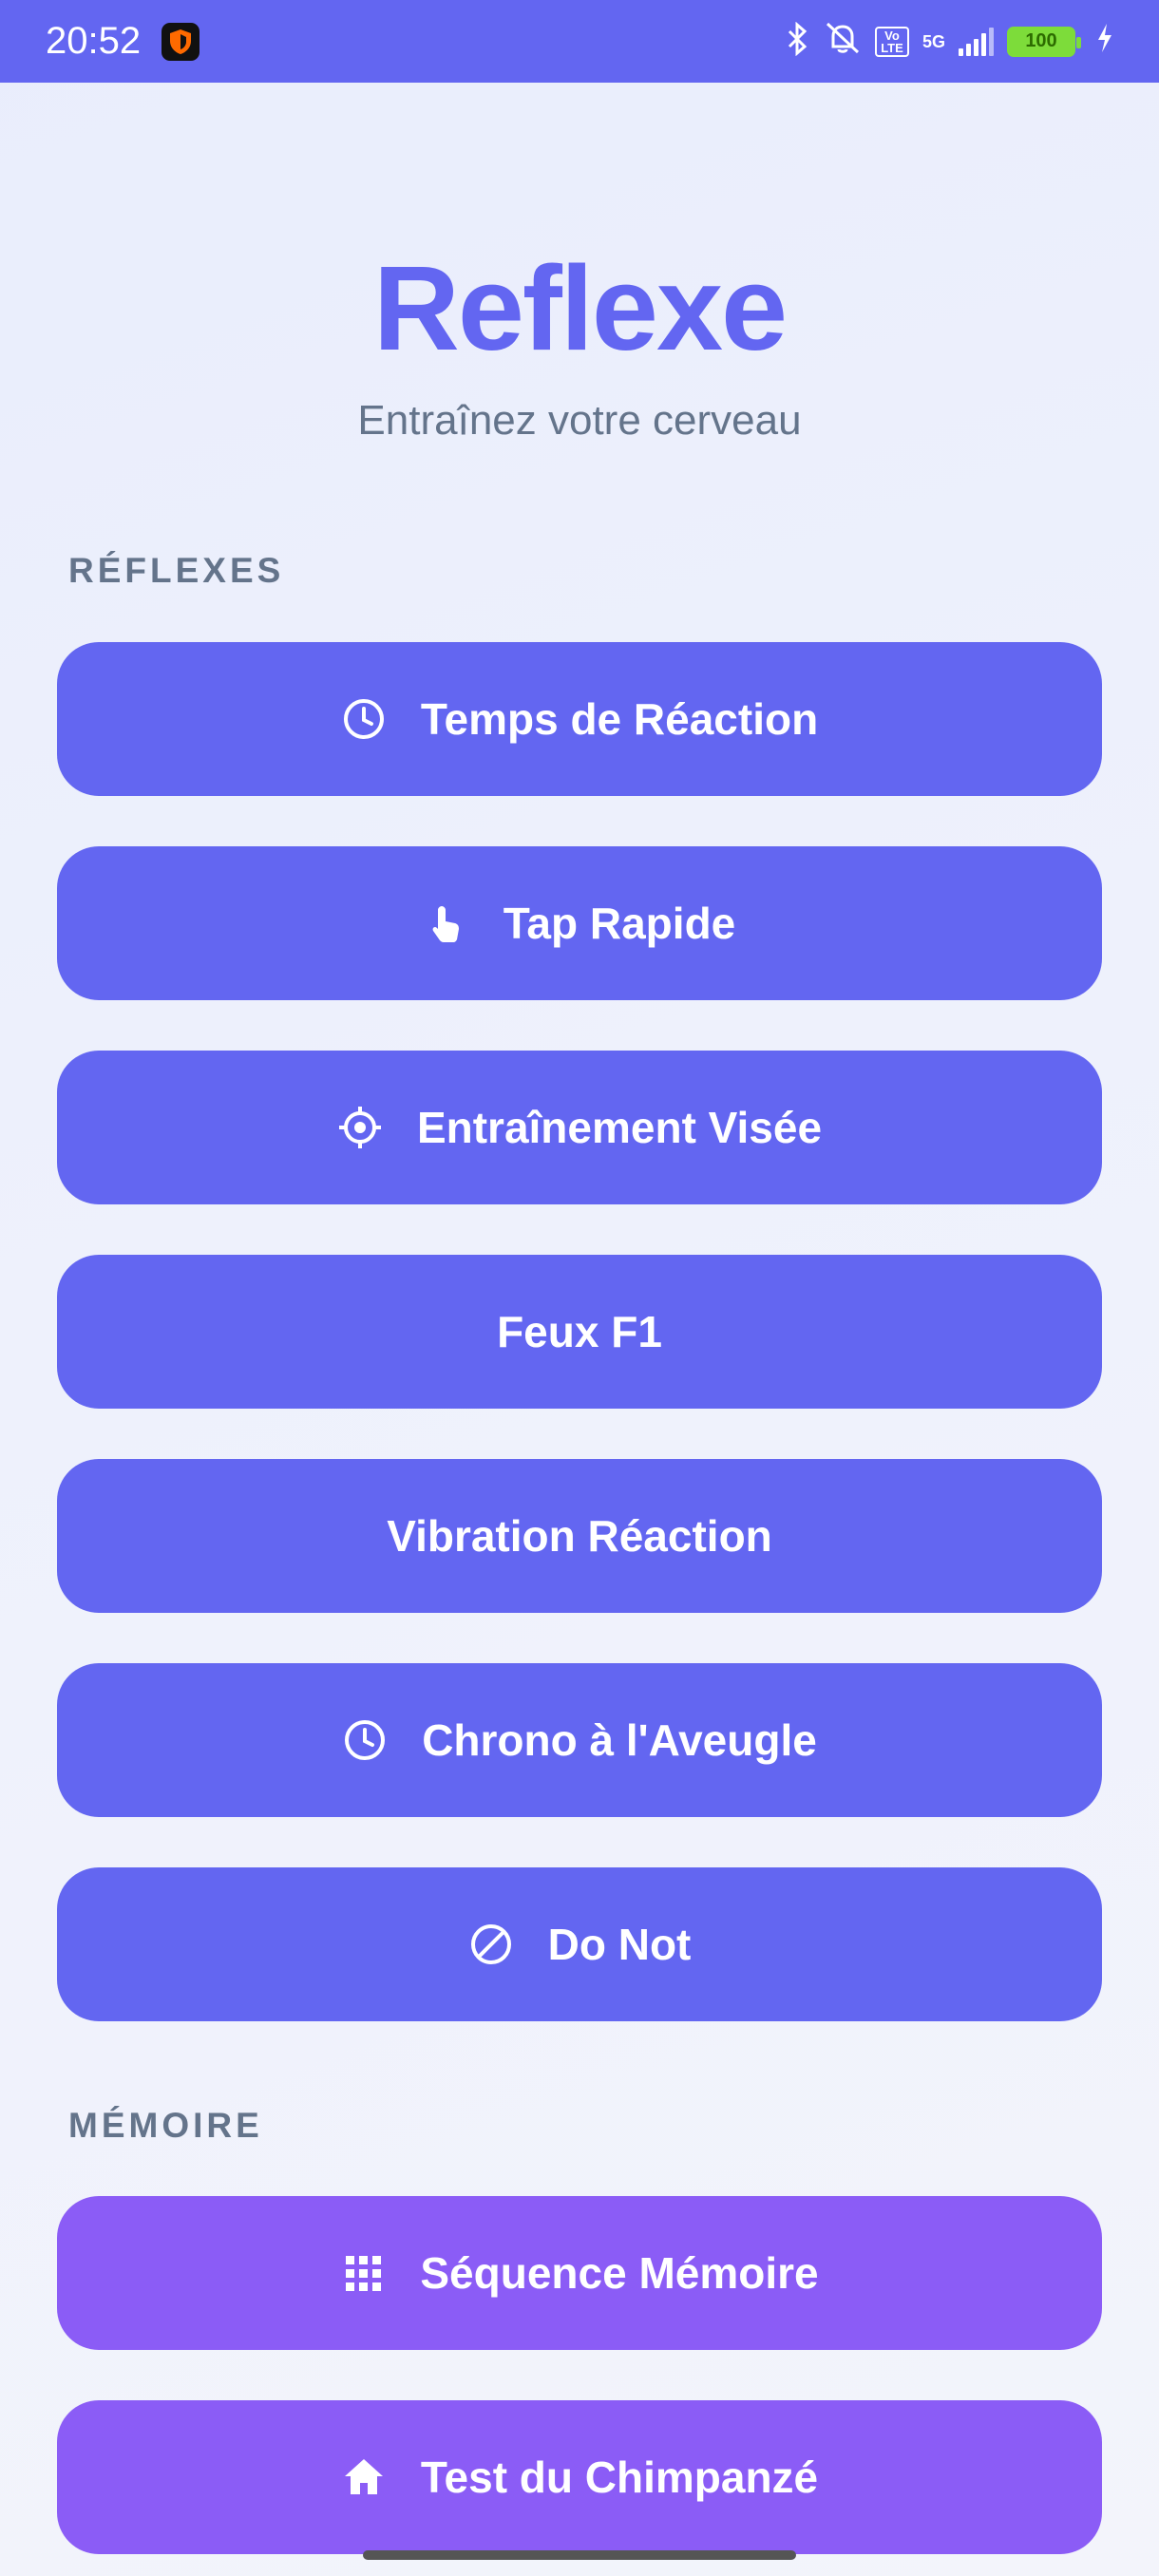 This screenshot has width=1159, height=2576. What do you see at coordinates (176, 570) in the screenshot?
I see `section-label-reflexes: RÉFLEXES` at bounding box center [176, 570].